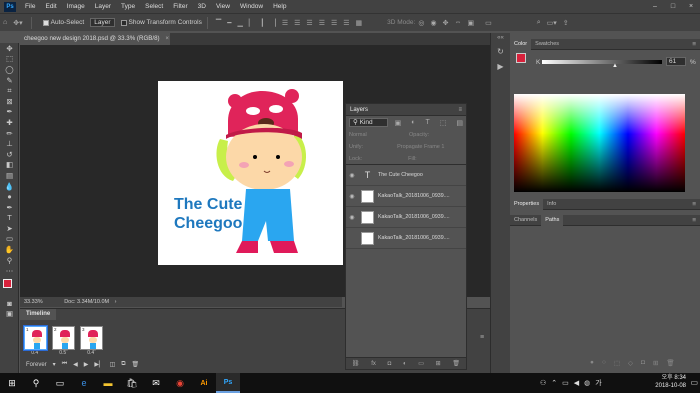 Image resolution: width=700 pixels, height=393 pixels. Describe the element at coordinates (17, 23) in the screenshot. I see `move-tool-icon: ✥▾` at that location.